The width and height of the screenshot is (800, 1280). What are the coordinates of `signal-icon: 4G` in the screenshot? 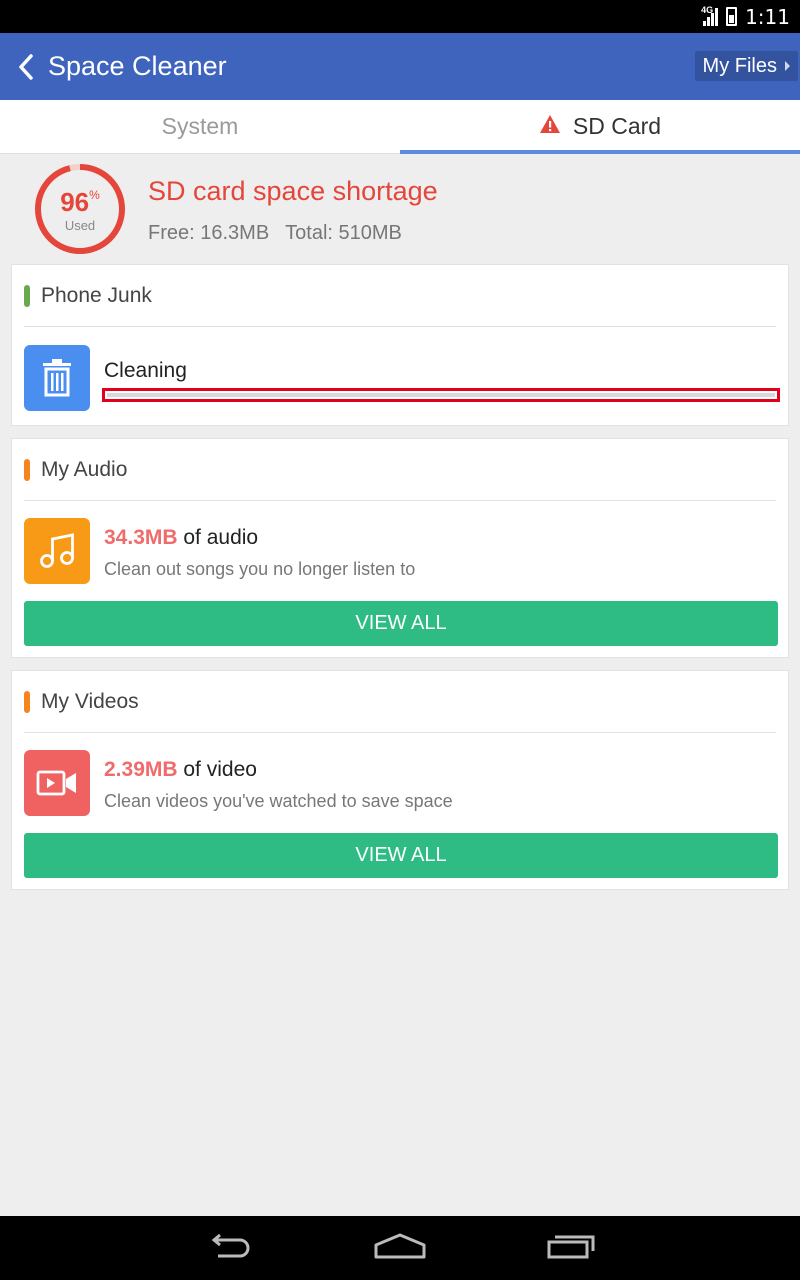 It's located at (710, 15).